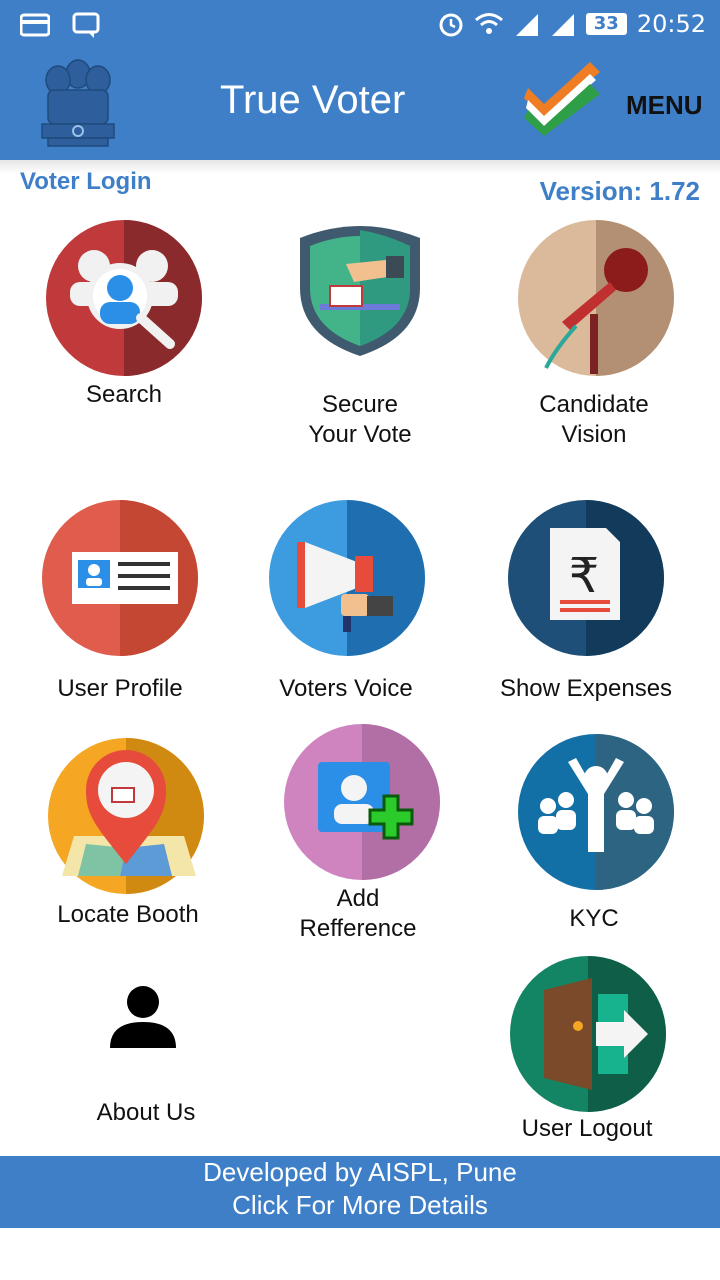 This screenshot has width=720, height=1280. I want to click on candidate-vision-tile: Candidate Vision, so click(595, 335).